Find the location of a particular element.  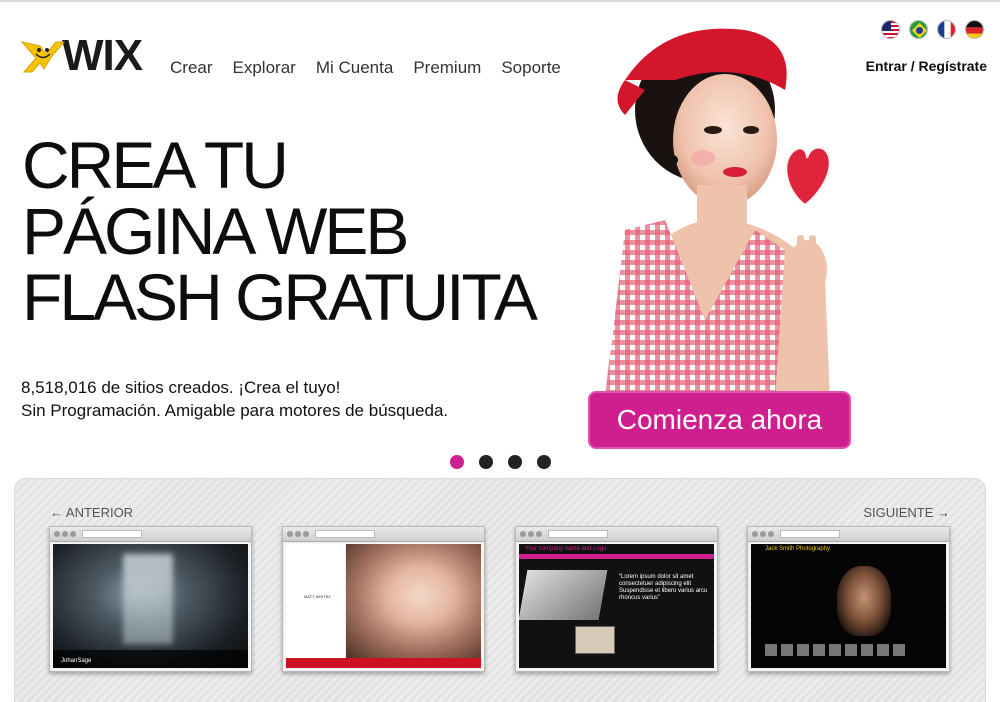

template-site-name: Jack Smith Photography is located at coordinates (798, 549).